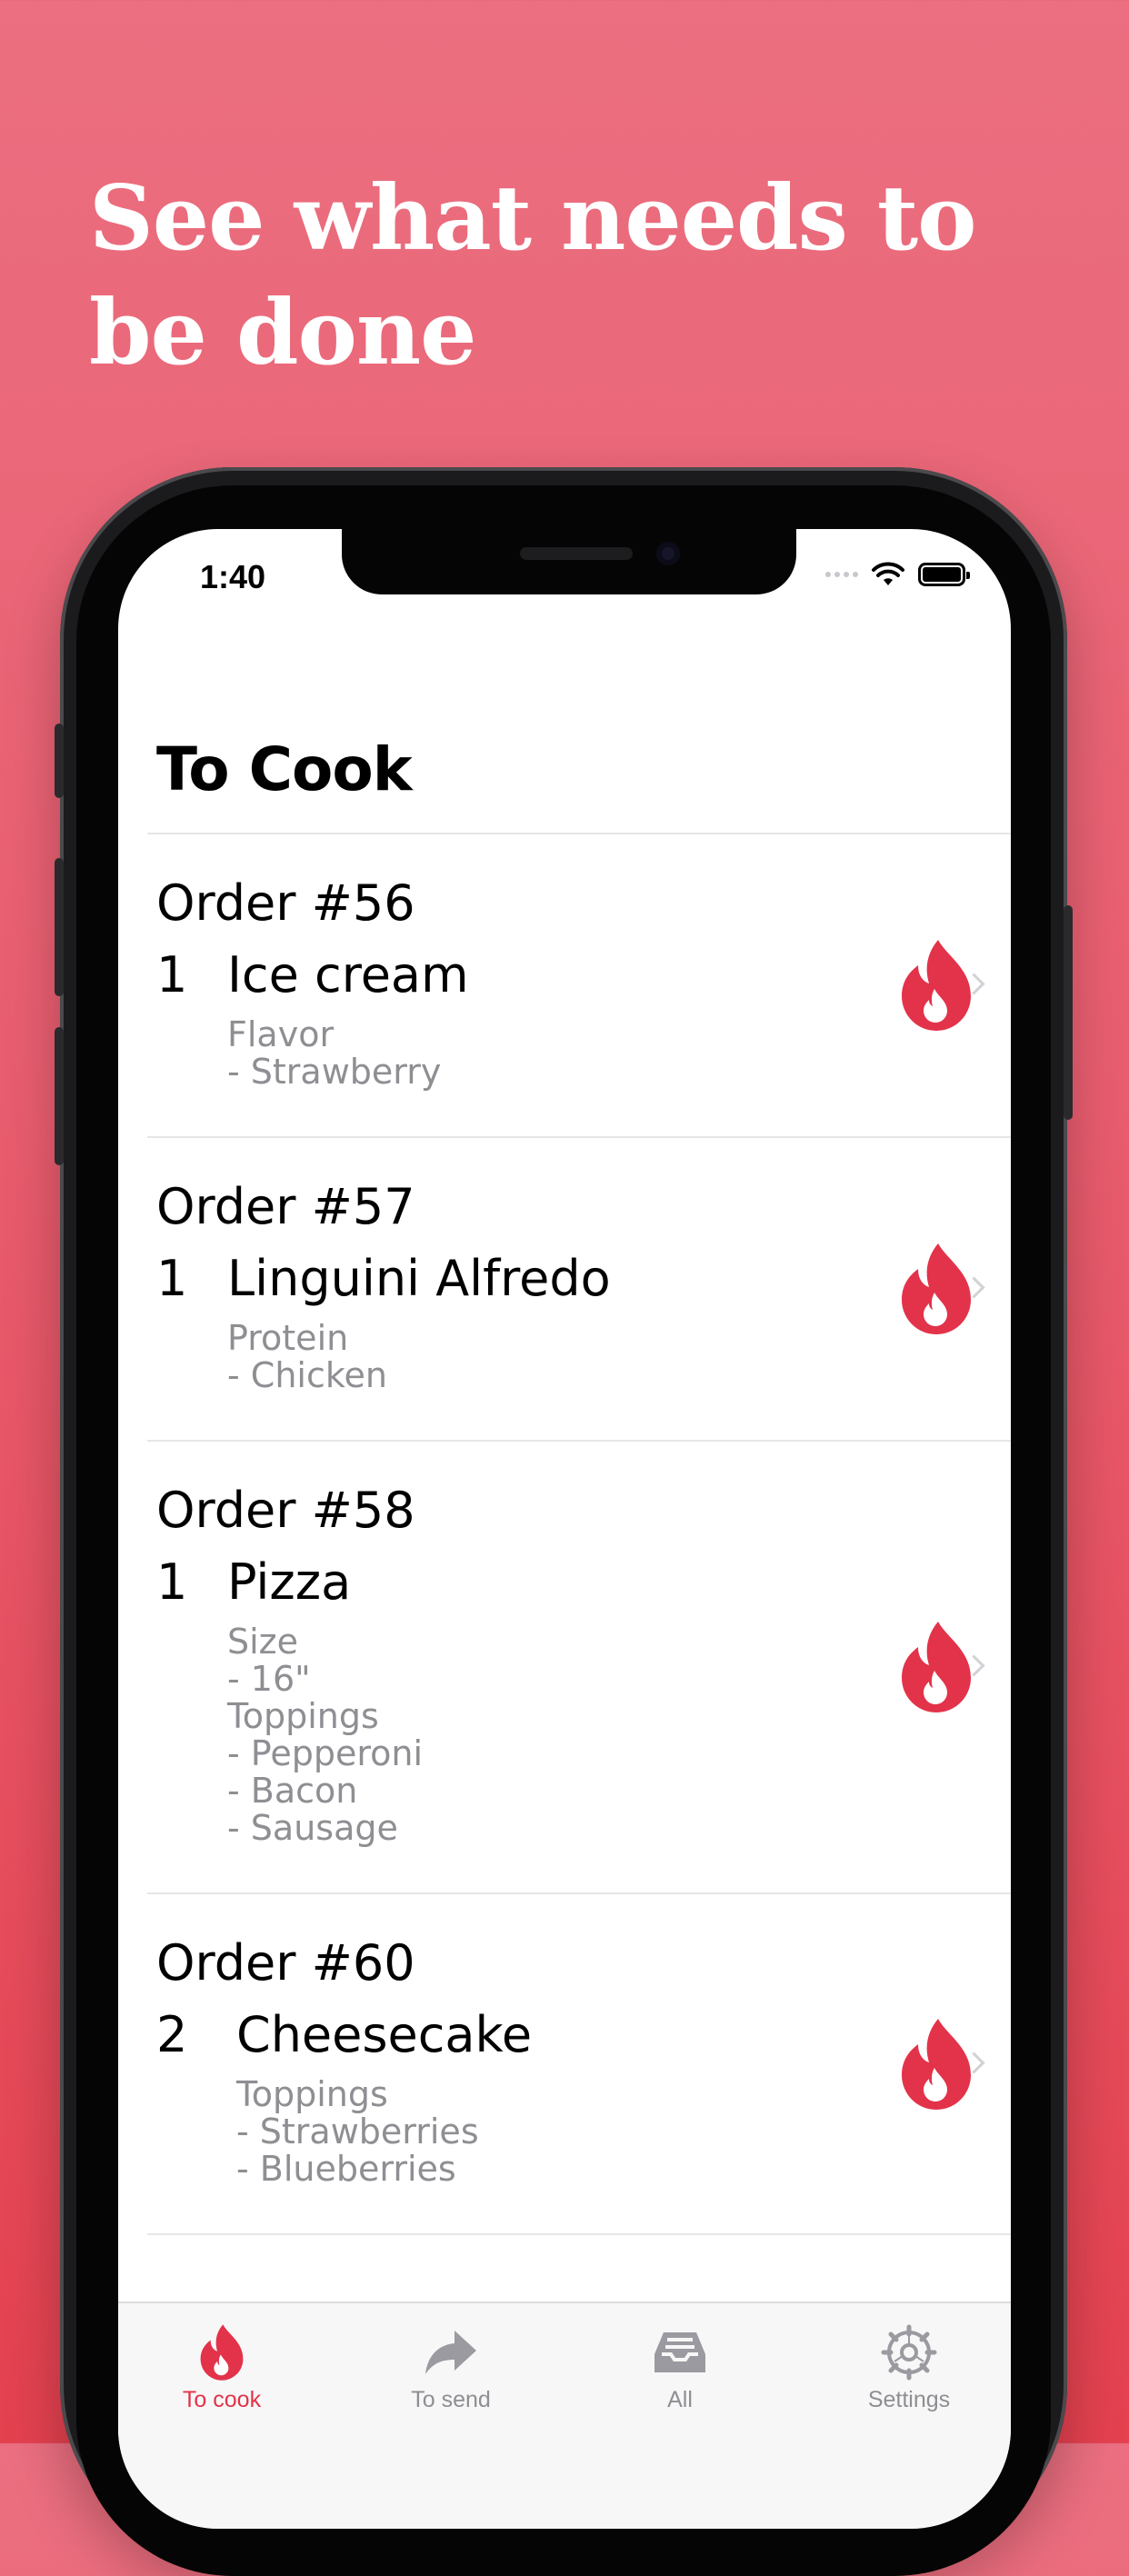 This screenshot has height=2576, width=1129. Describe the element at coordinates (569, 561) in the screenshot. I see `notch` at that location.